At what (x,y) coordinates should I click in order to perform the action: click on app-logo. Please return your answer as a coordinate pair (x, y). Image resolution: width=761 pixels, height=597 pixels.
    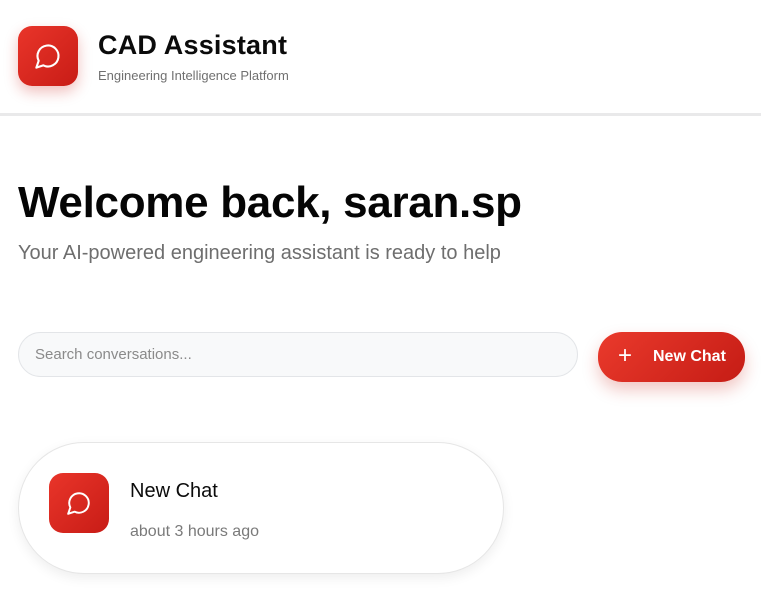
    Looking at the image, I should click on (48, 56).